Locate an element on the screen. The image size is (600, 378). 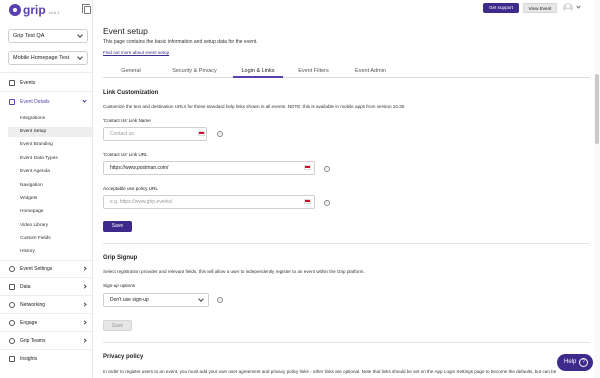
sidebar-subitem-integrations: Integrations is located at coordinates (32, 119).